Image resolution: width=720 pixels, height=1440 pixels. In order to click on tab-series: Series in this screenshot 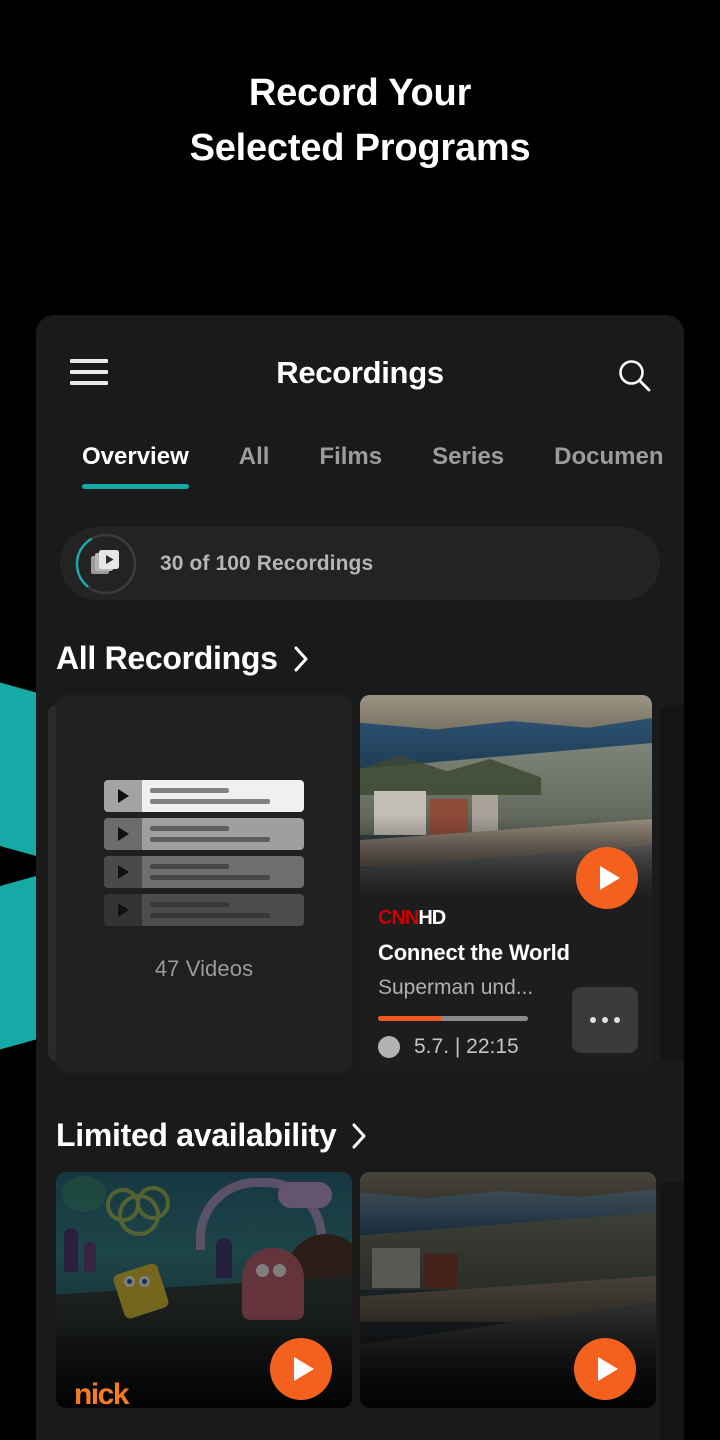, I will do `click(468, 446)`.